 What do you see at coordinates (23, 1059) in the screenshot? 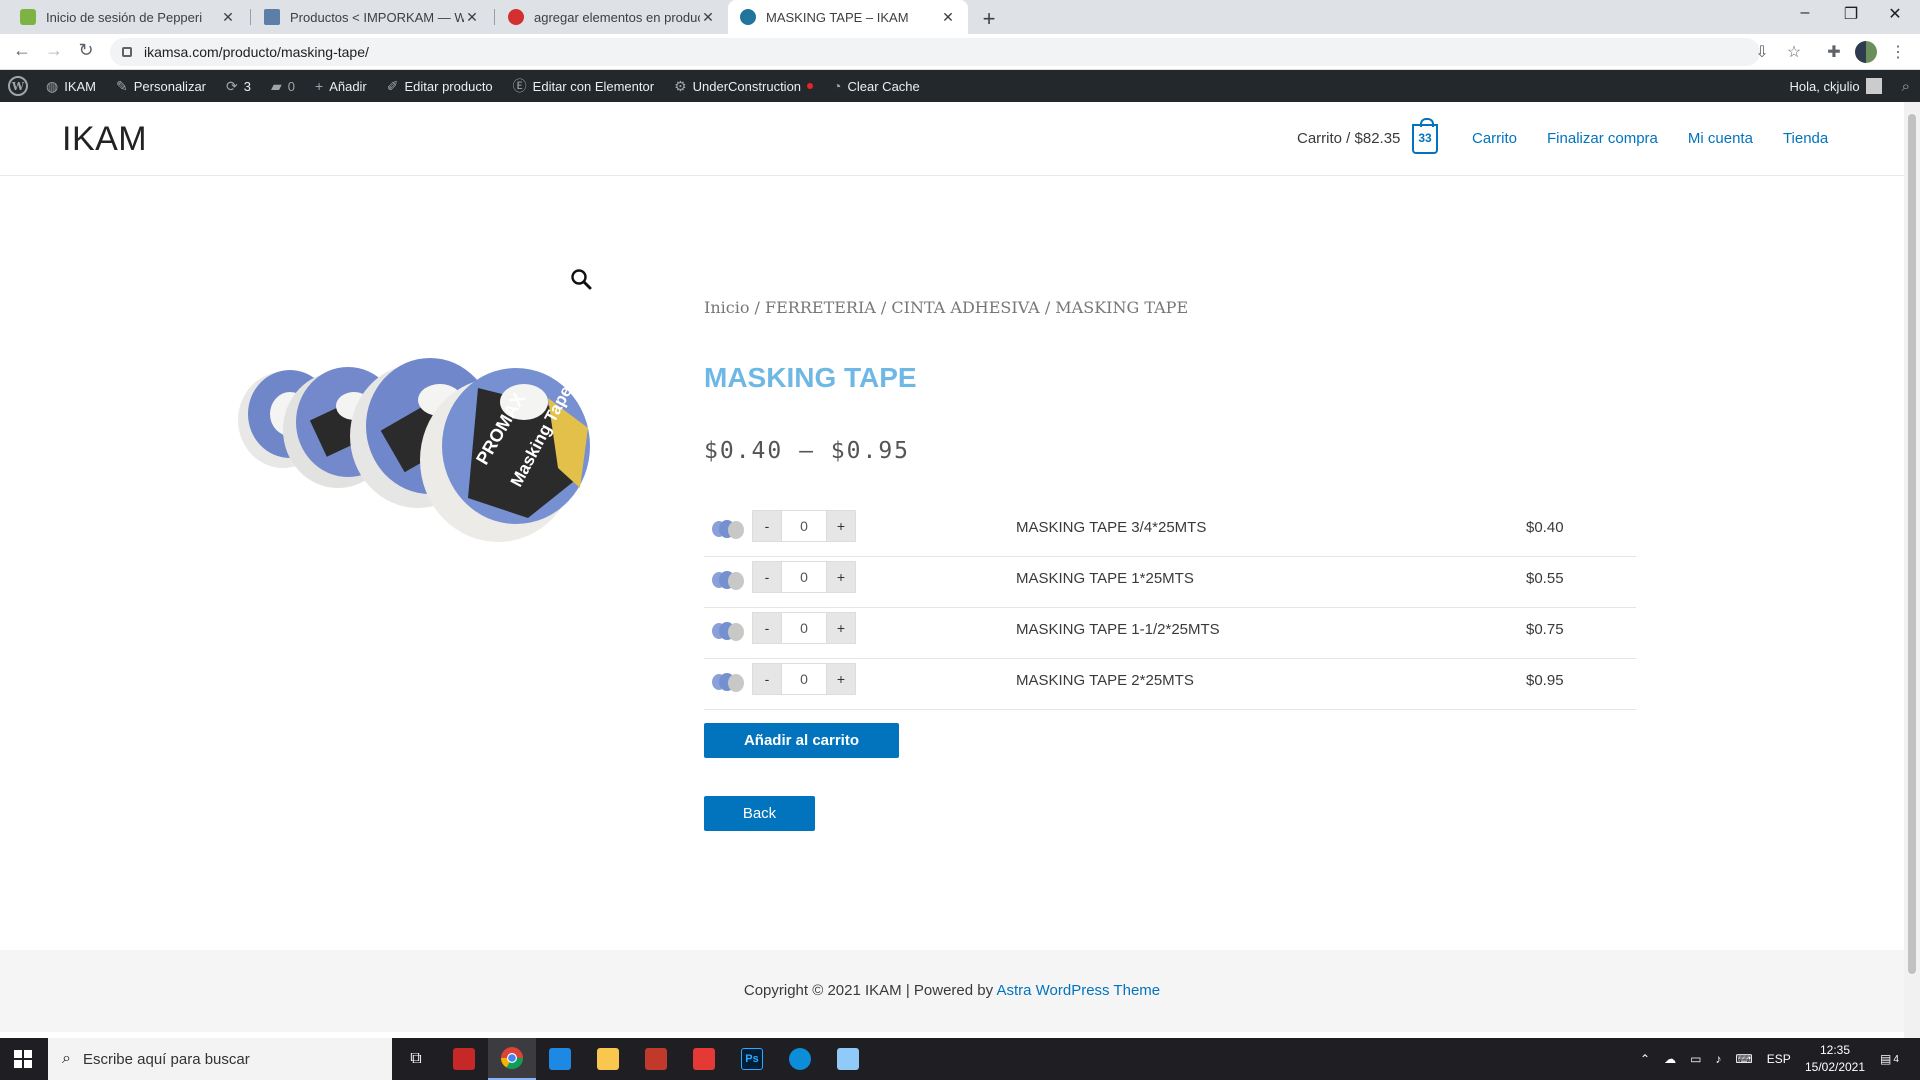
I see `windows-start-icon` at bounding box center [23, 1059].